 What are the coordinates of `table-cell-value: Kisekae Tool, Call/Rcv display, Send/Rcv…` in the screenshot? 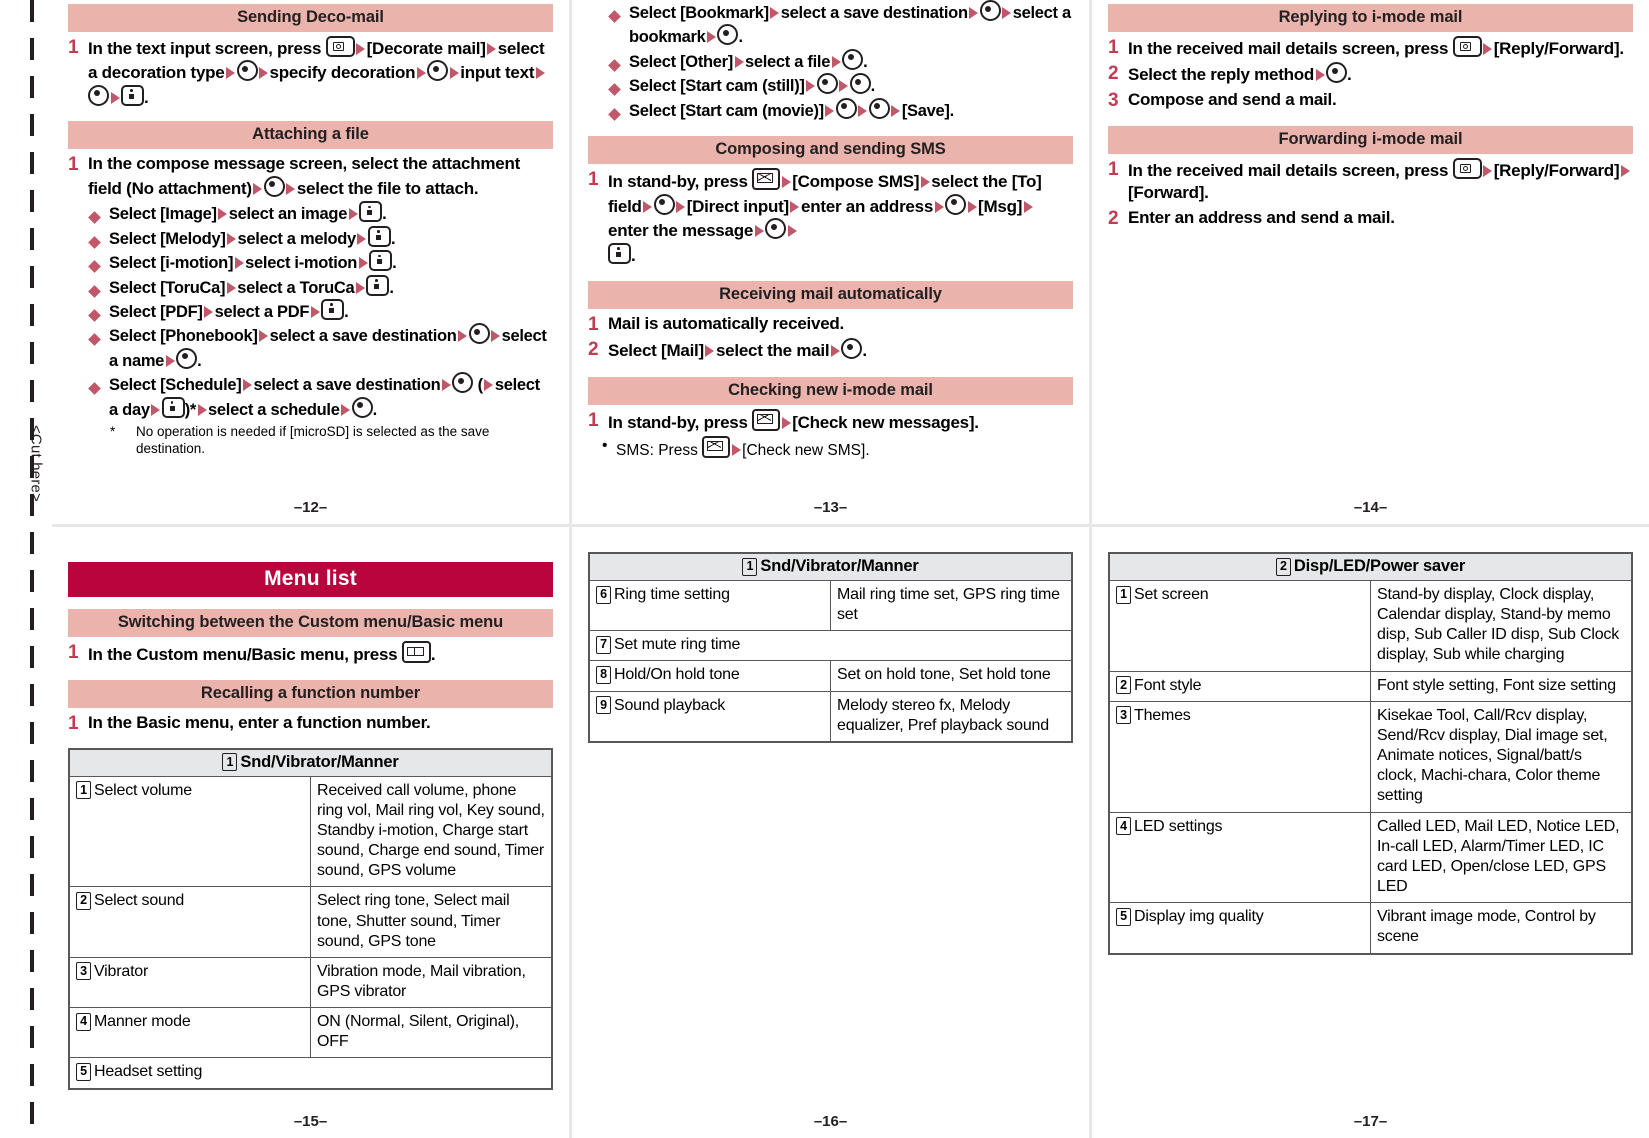 It's located at (1501, 756).